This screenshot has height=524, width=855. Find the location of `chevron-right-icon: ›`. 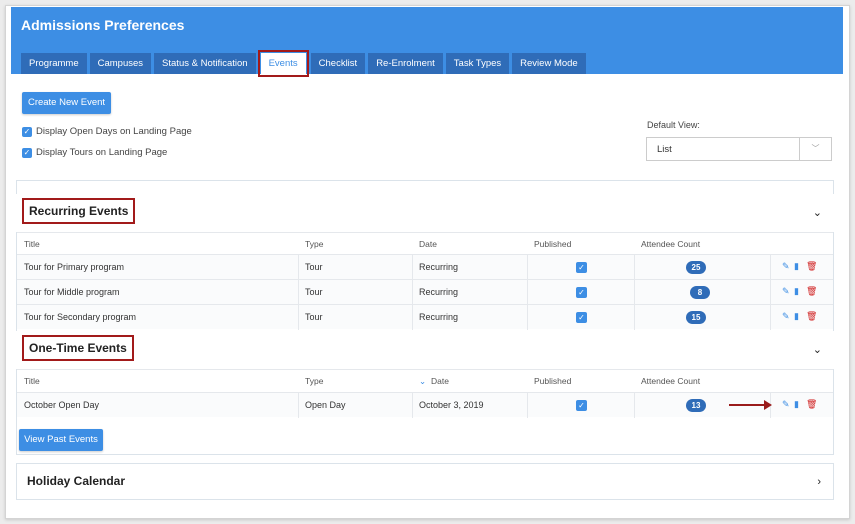

chevron-right-icon: › is located at coordinates (819, 482).